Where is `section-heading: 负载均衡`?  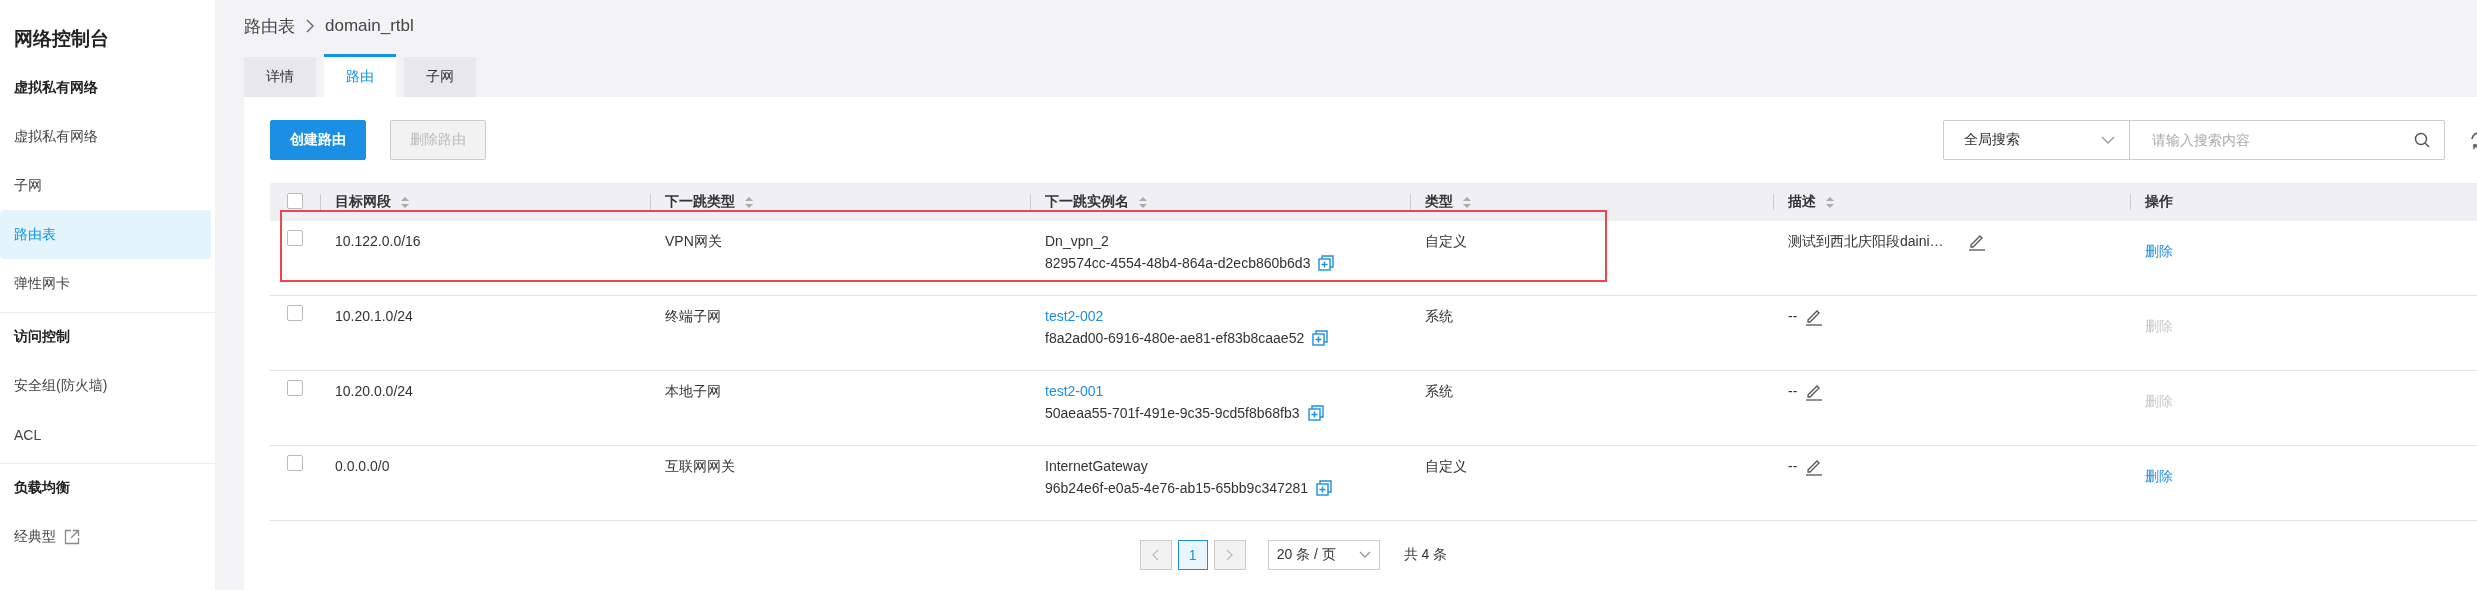 section-heading: 负载均衡 is located at coordinates (42, 487).